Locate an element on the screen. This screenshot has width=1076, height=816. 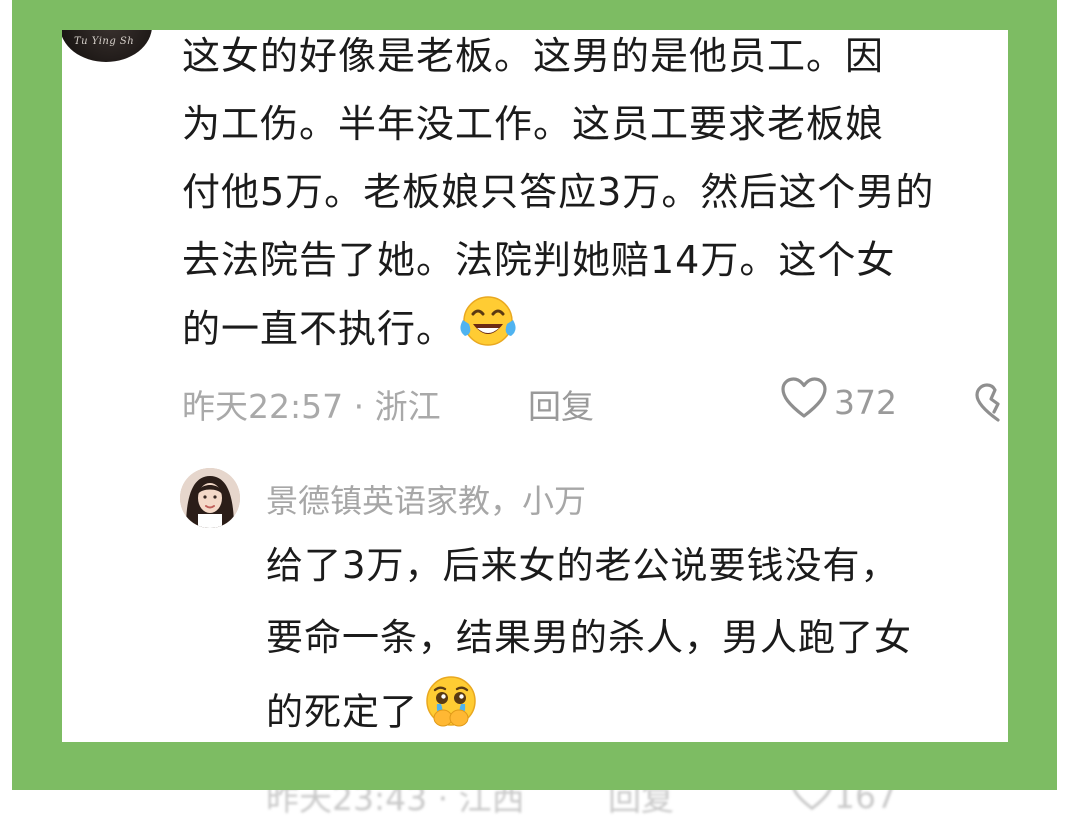
comment-line: 付他5万。老板娘只答应3万。然后这个男的 is located at coordinates (558, 192).